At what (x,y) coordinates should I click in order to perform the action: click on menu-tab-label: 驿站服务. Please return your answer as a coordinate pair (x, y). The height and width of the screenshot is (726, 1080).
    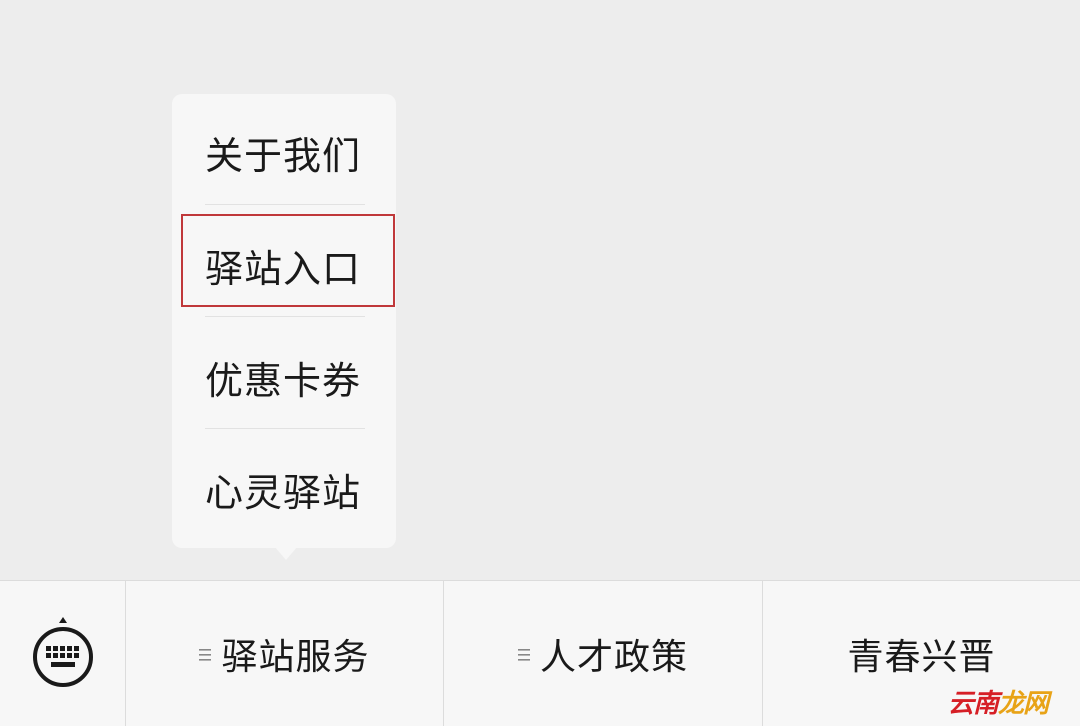
    Looking at the image, I should click on (295, 657).